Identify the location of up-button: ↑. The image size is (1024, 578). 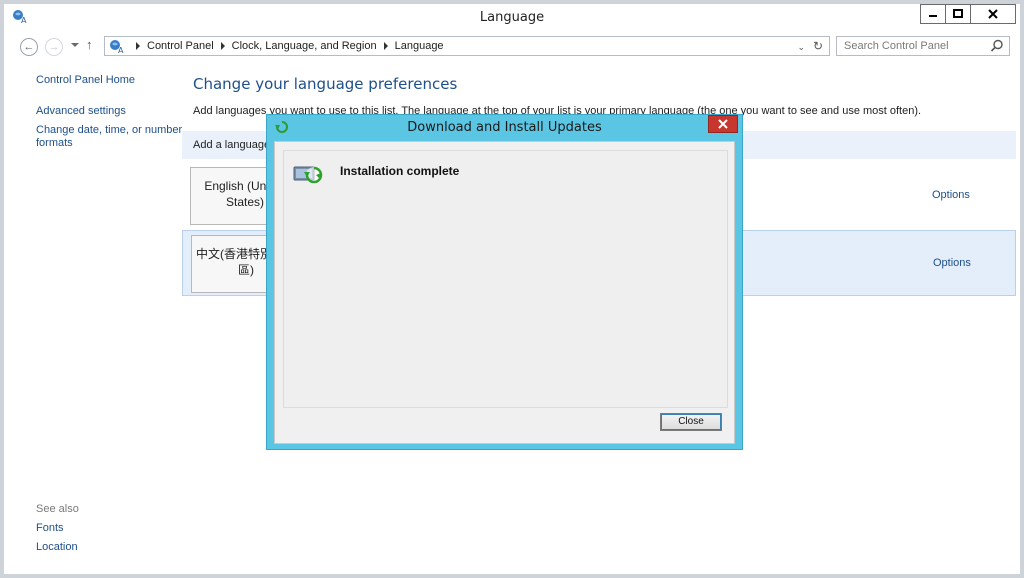
(89, 44).